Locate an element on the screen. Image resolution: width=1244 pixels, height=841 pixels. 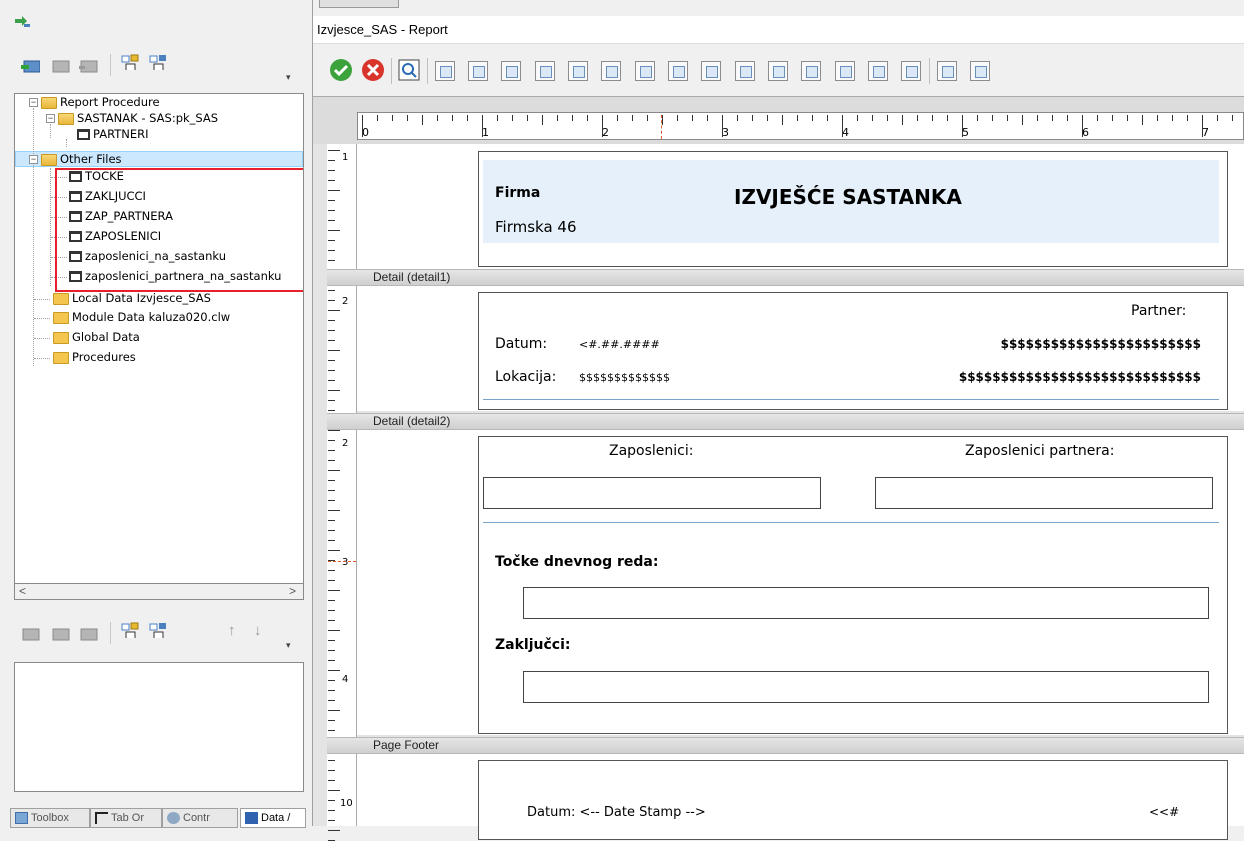
vruler-label: 10 is located at coordinates (346, 803).